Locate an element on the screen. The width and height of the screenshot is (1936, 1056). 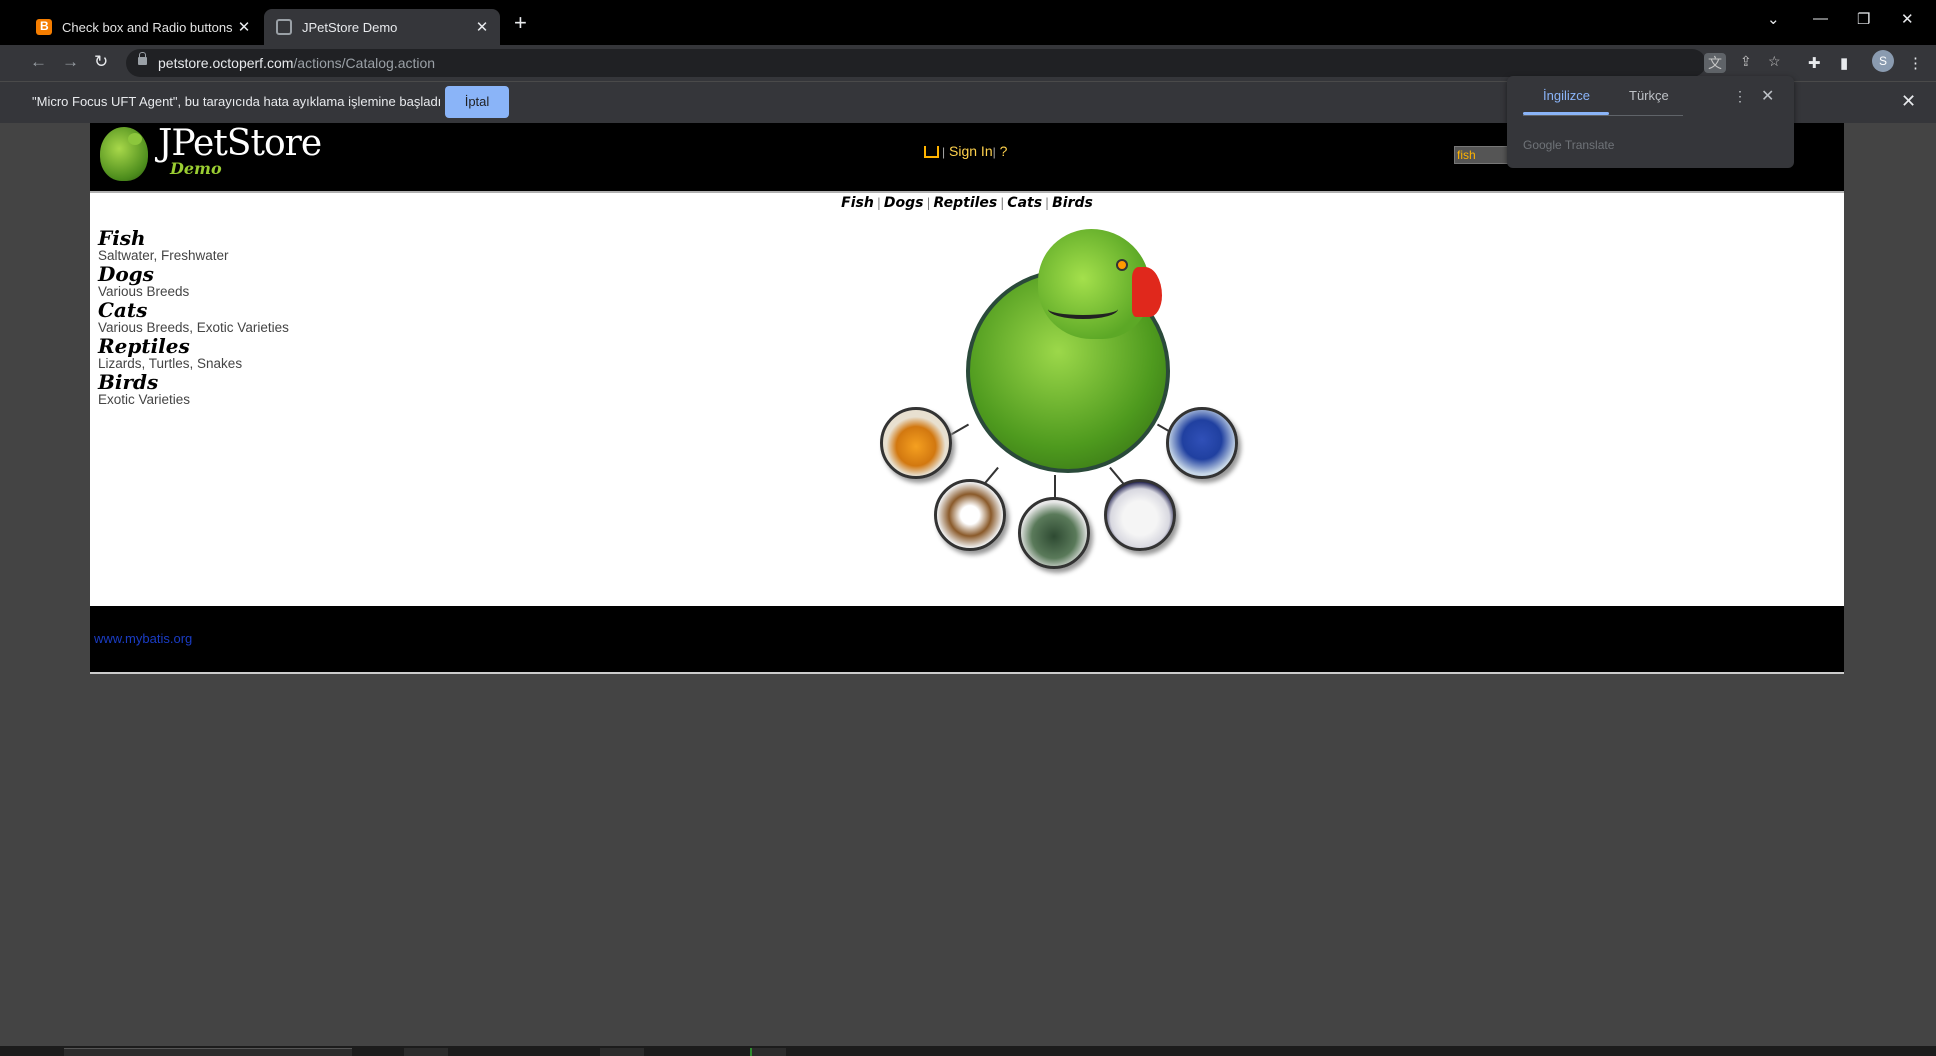
forward-icon: → is located at coordinates (70, 62).